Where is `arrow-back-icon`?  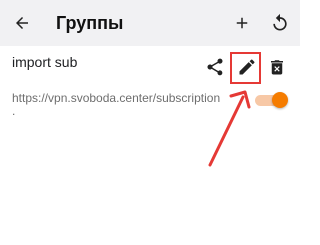 arrow-back-icon is located at coordinates (22, 23).